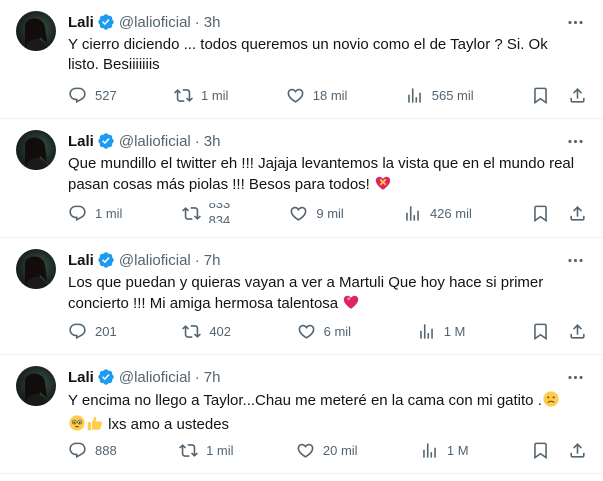 The width and height of the screenshot is (603, 481). What do you see at coordinates (95, 213) in the screenshot?
I see `reply-button: 1 mil` at bounding box center [95, 213].